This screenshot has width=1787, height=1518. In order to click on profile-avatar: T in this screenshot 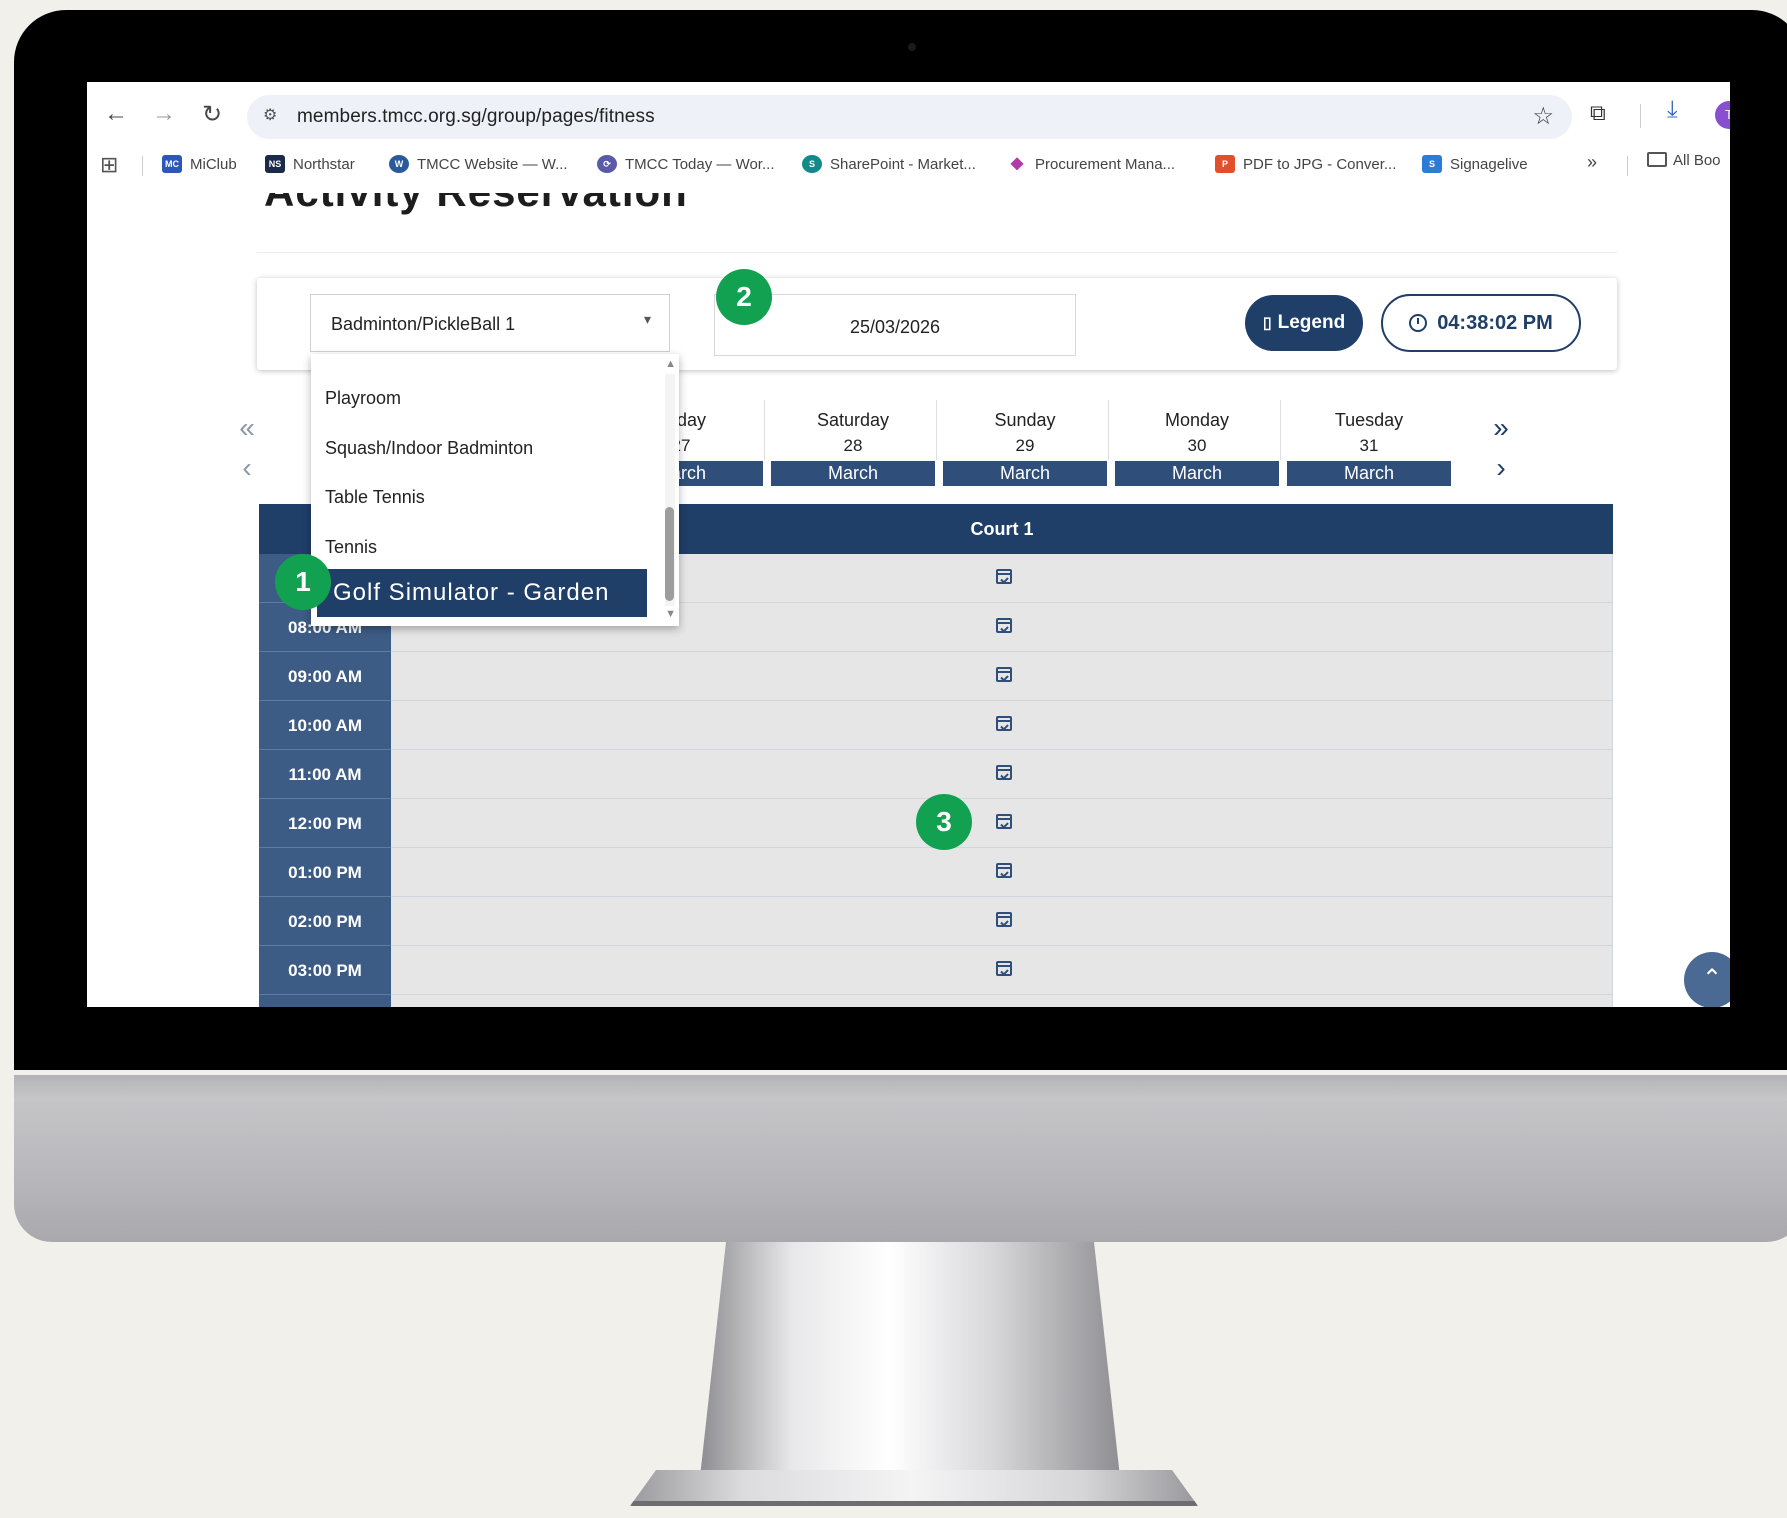, I will do `click(1722, 115)`.